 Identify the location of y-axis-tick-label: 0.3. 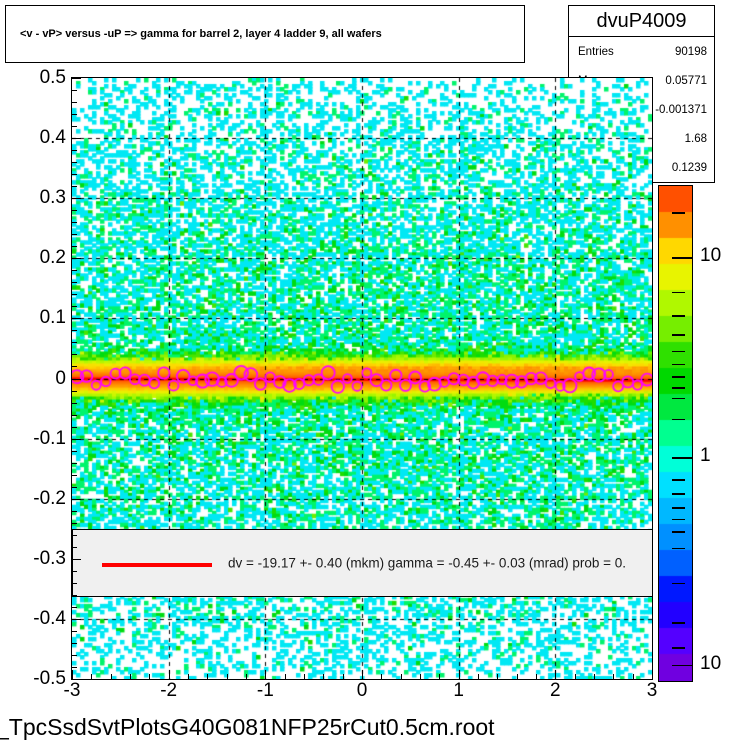
(52, 198).